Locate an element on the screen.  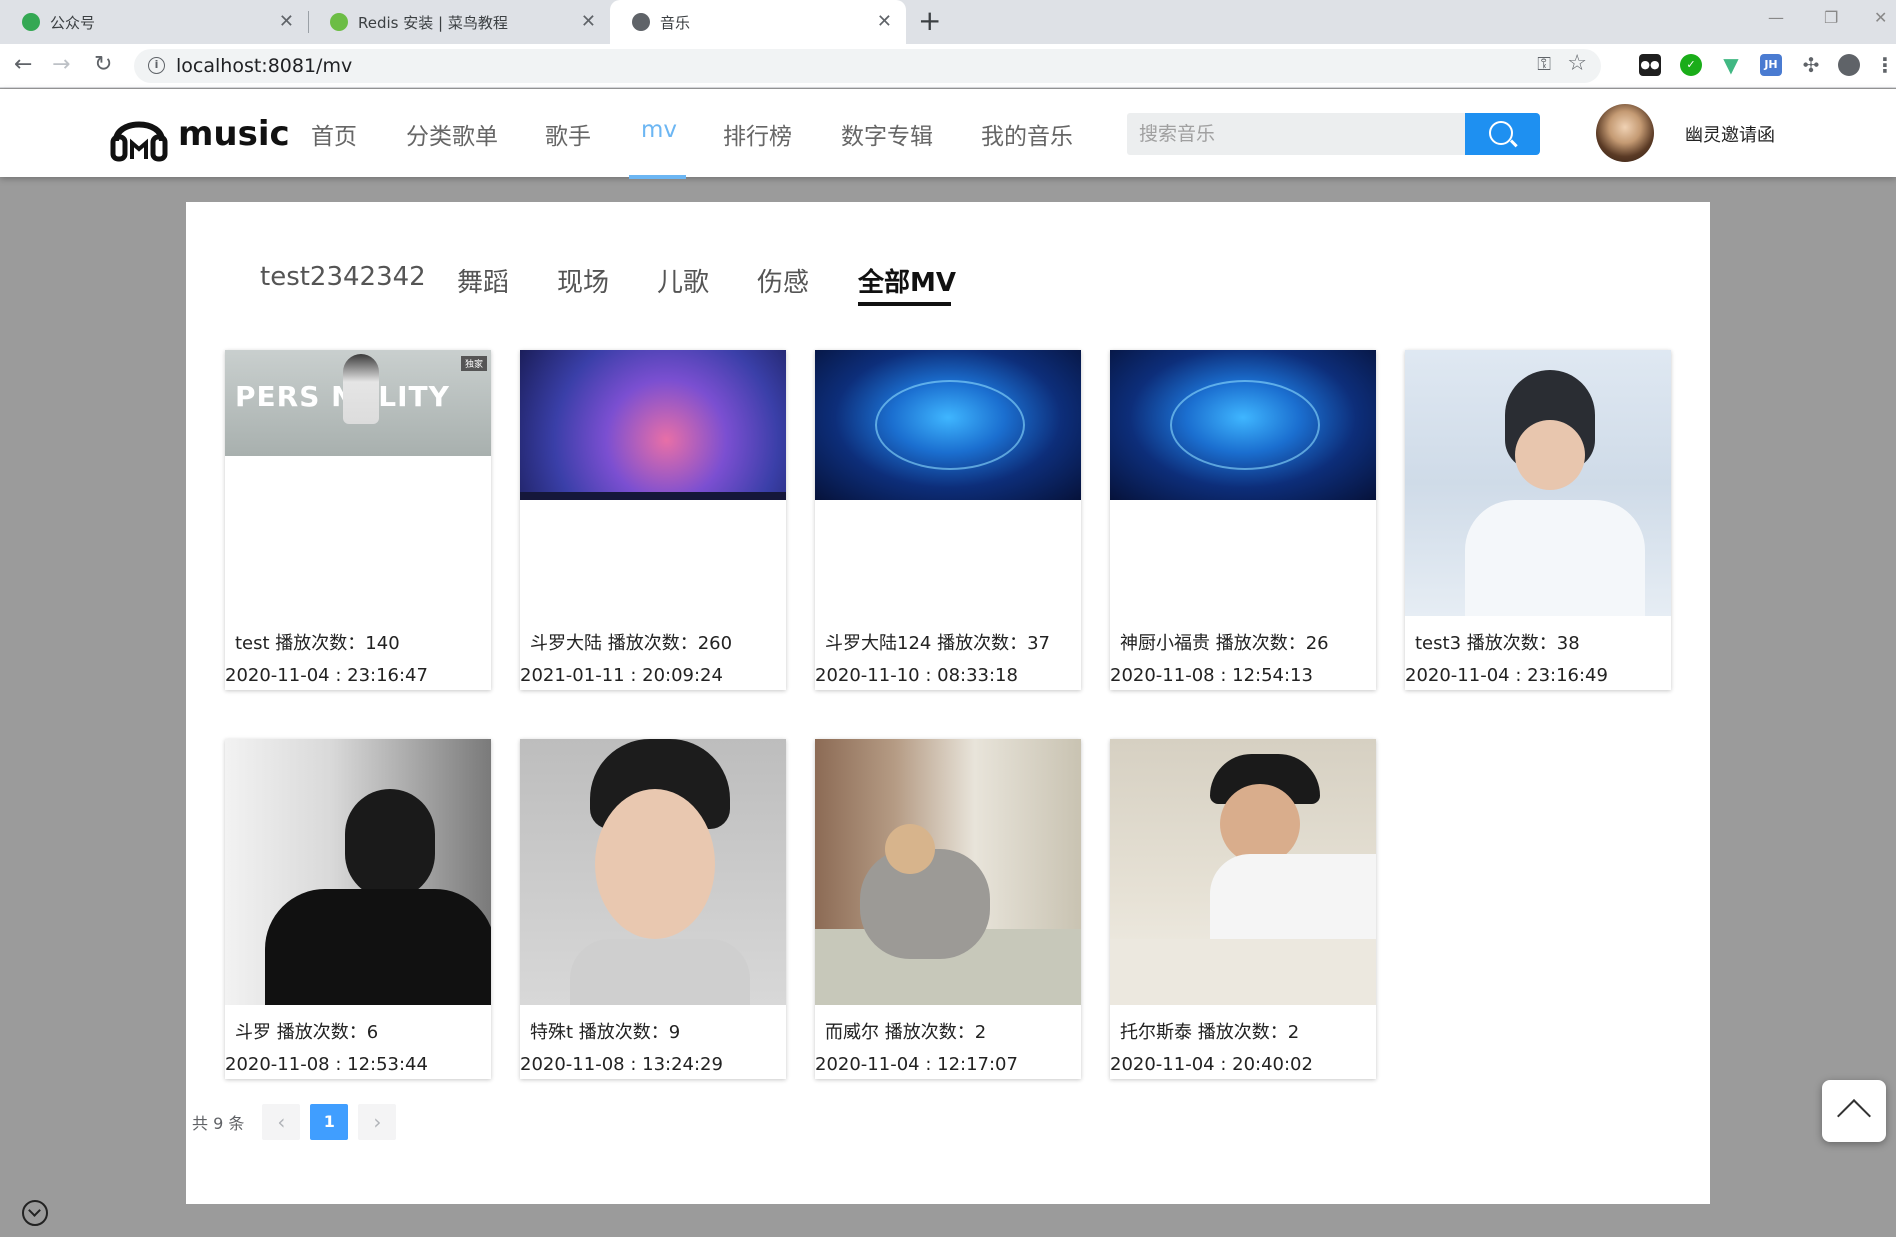
nav-singers: 歌手 is located at coordinates (568, 134).